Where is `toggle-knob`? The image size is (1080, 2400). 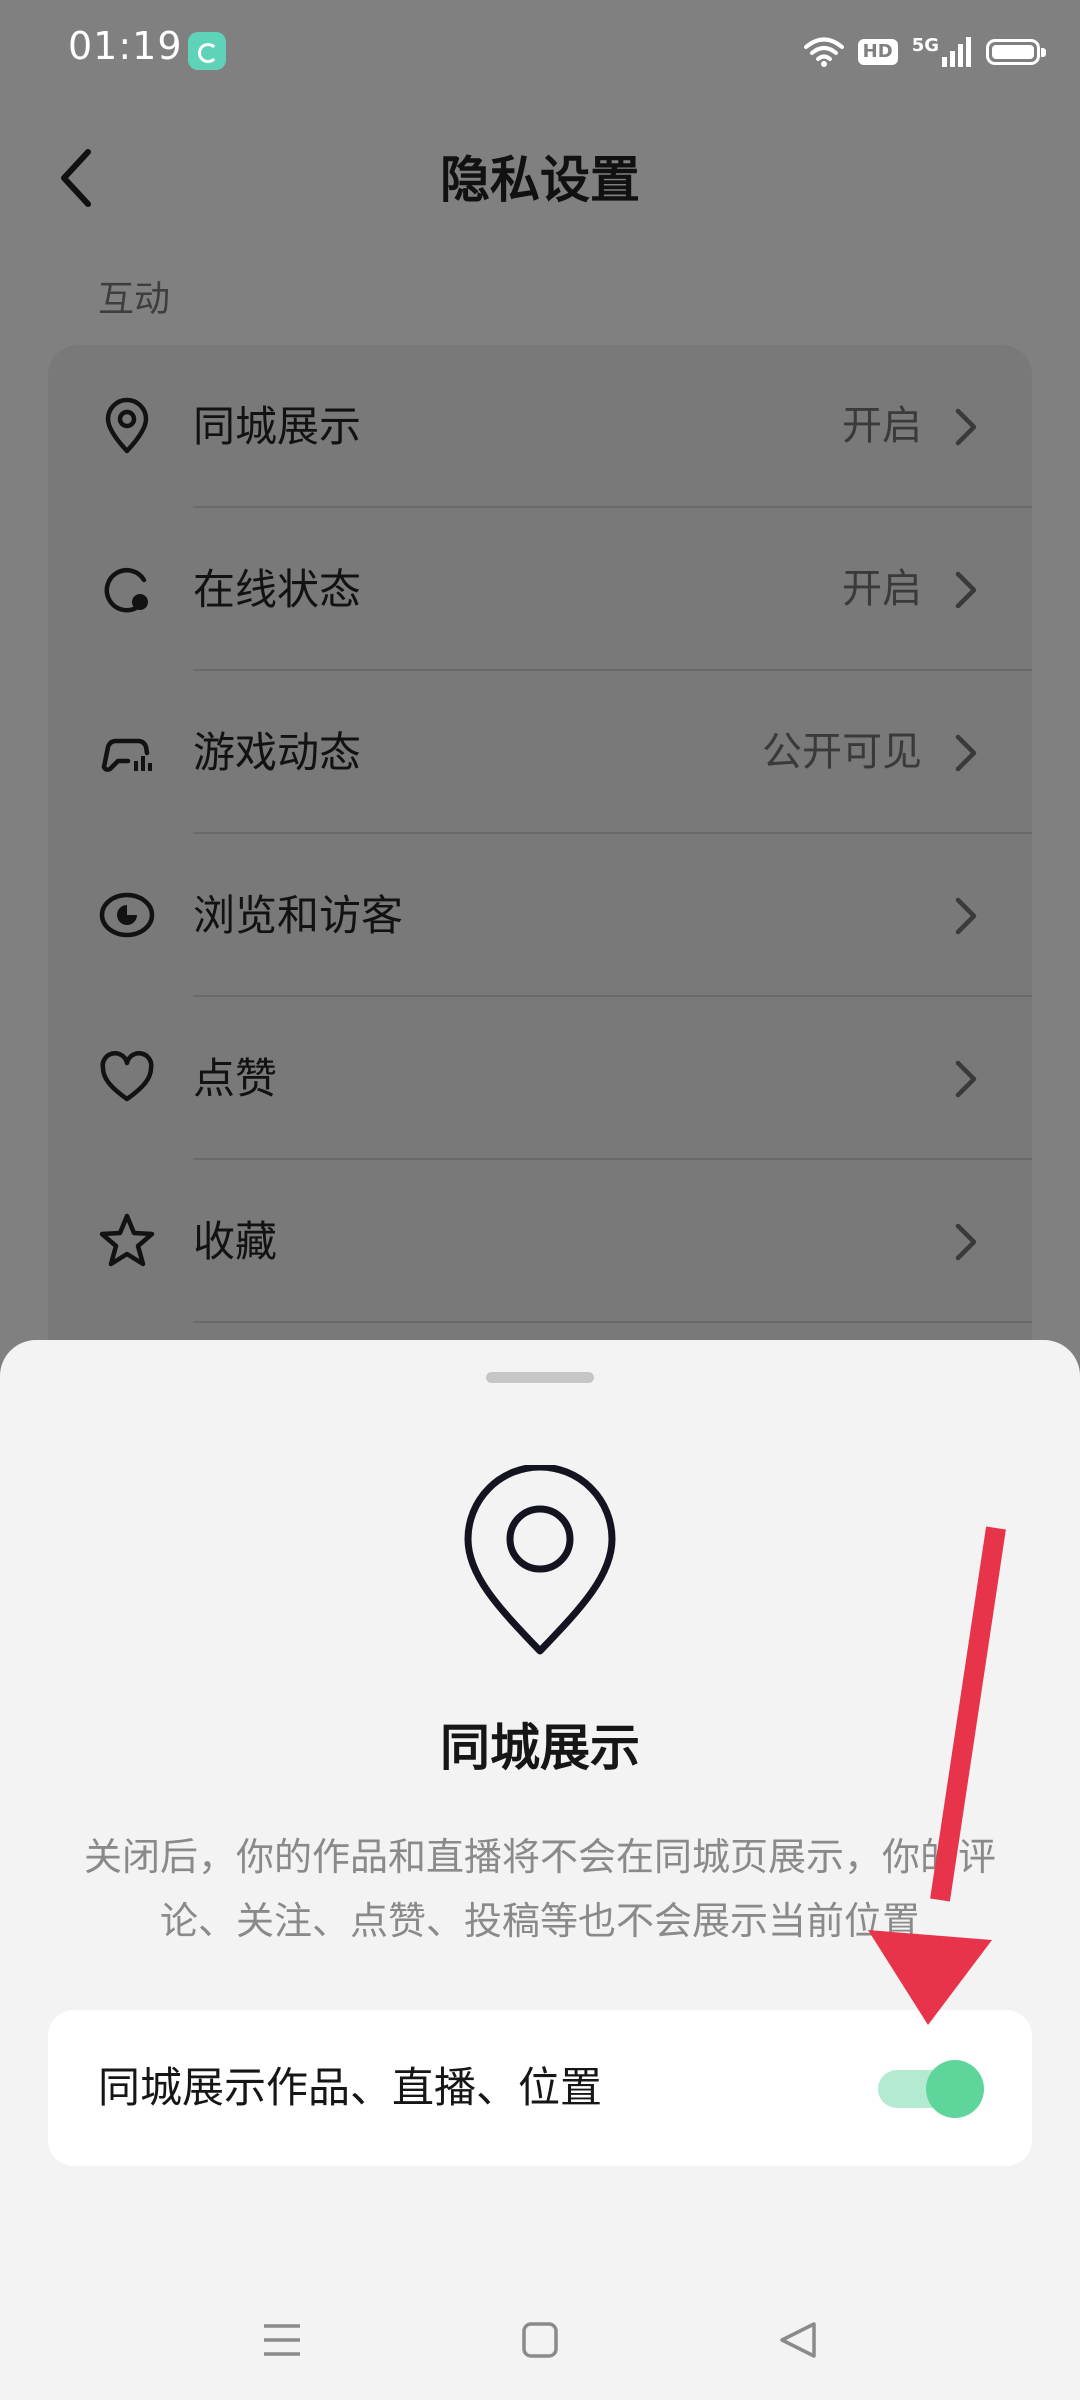 toggle-knob is located at coordinates (955, 2089).